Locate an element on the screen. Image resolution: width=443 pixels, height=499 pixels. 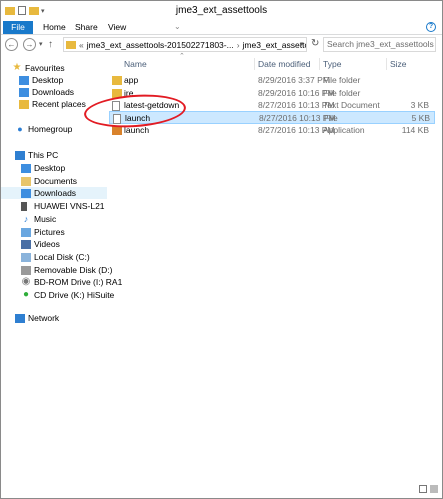
nav-item-local-disk: Local Disk (C:) is located at coordinates (55, 257).